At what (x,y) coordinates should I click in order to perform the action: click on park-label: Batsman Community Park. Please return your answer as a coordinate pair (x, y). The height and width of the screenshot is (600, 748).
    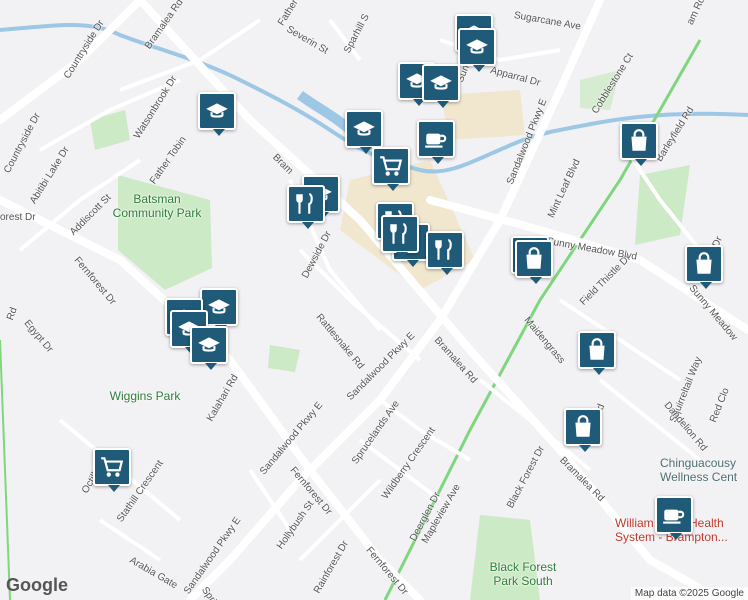
    Looking at the image, I should click on (157, 206).